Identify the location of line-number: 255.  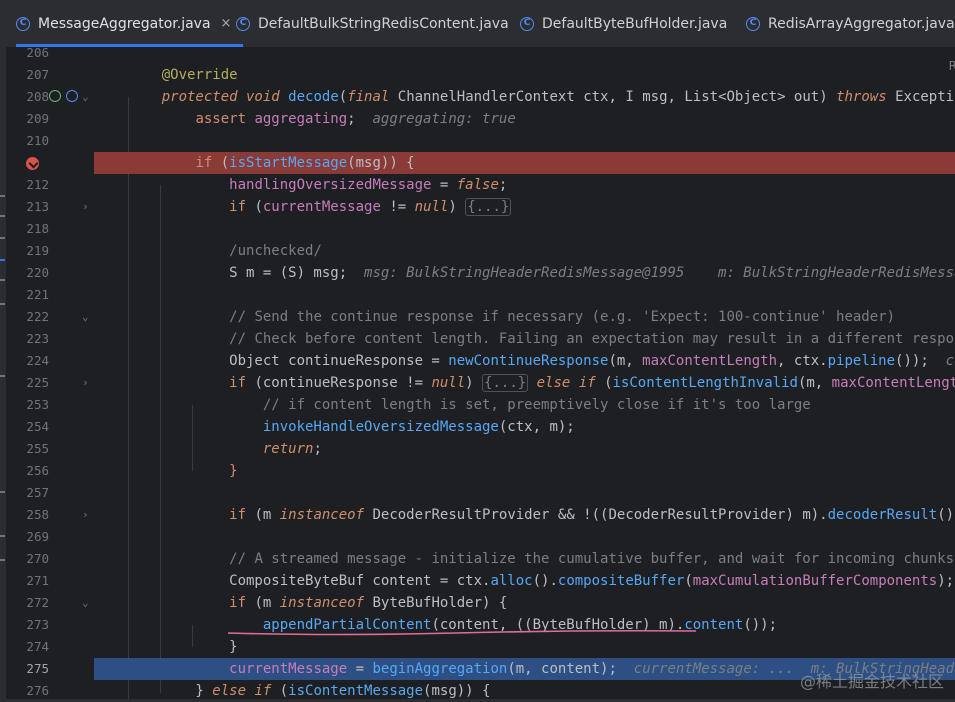
(37, 448).